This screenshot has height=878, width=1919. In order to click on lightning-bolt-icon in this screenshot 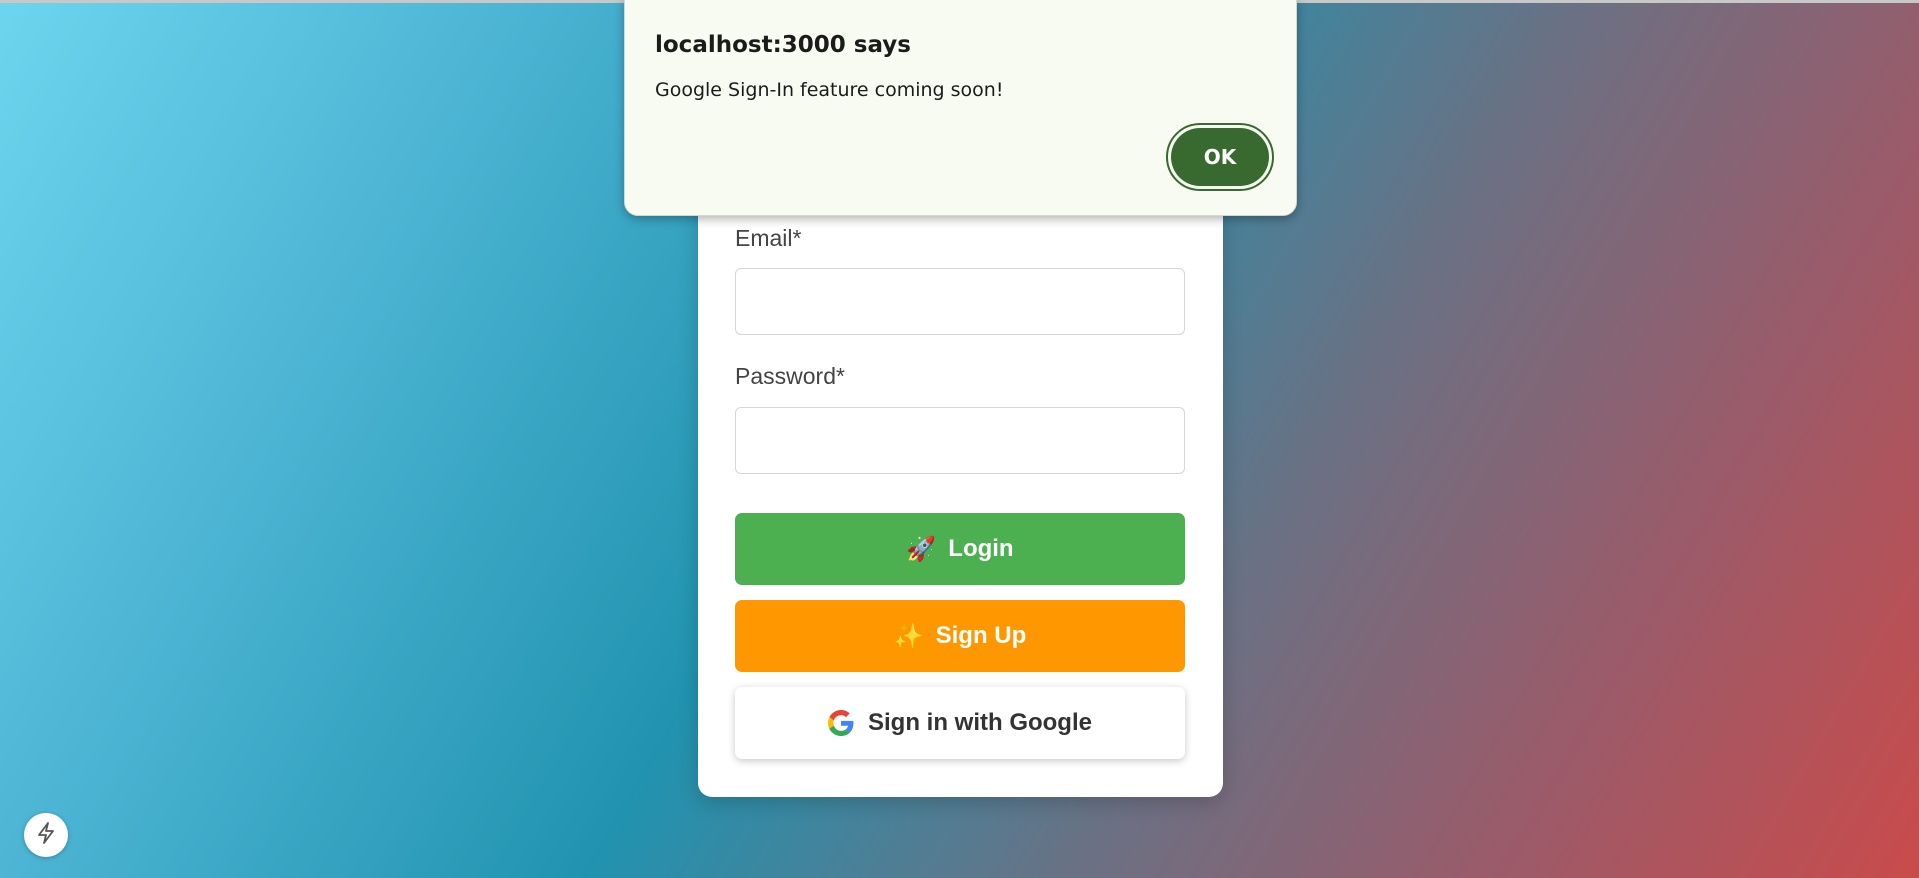, I will do `click(46, 835)`.